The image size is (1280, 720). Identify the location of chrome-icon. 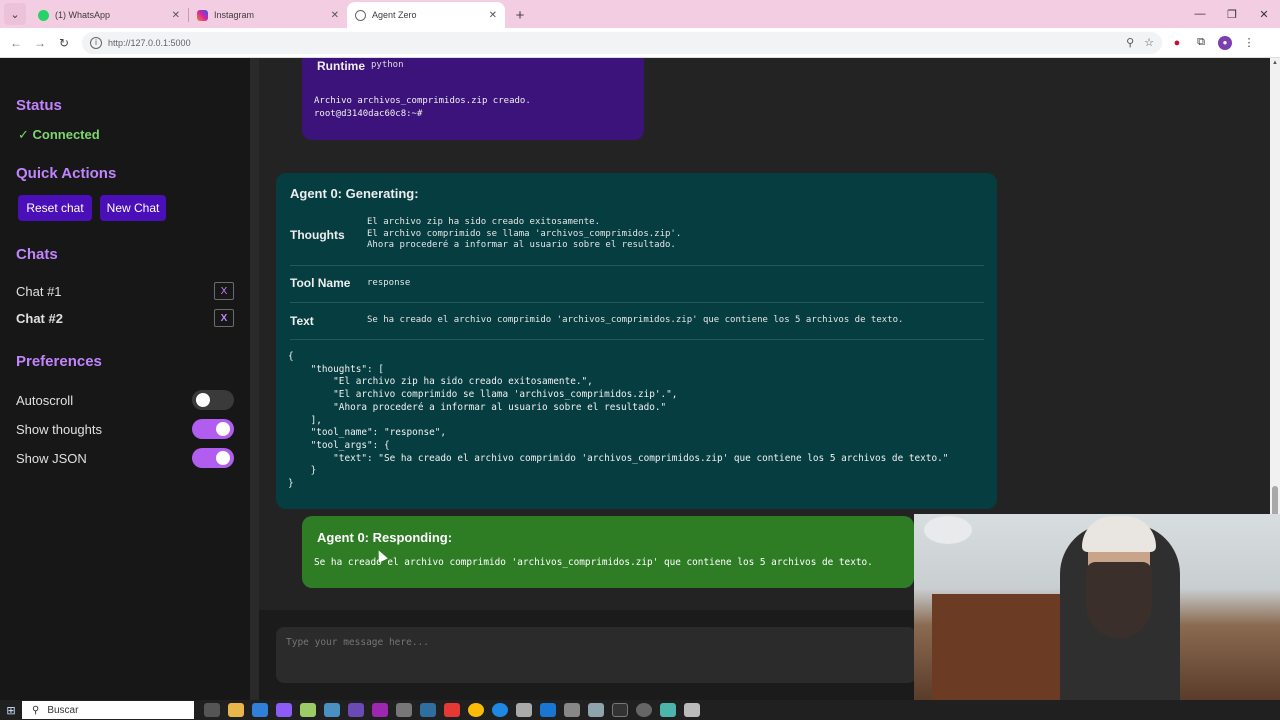
(476, 710).